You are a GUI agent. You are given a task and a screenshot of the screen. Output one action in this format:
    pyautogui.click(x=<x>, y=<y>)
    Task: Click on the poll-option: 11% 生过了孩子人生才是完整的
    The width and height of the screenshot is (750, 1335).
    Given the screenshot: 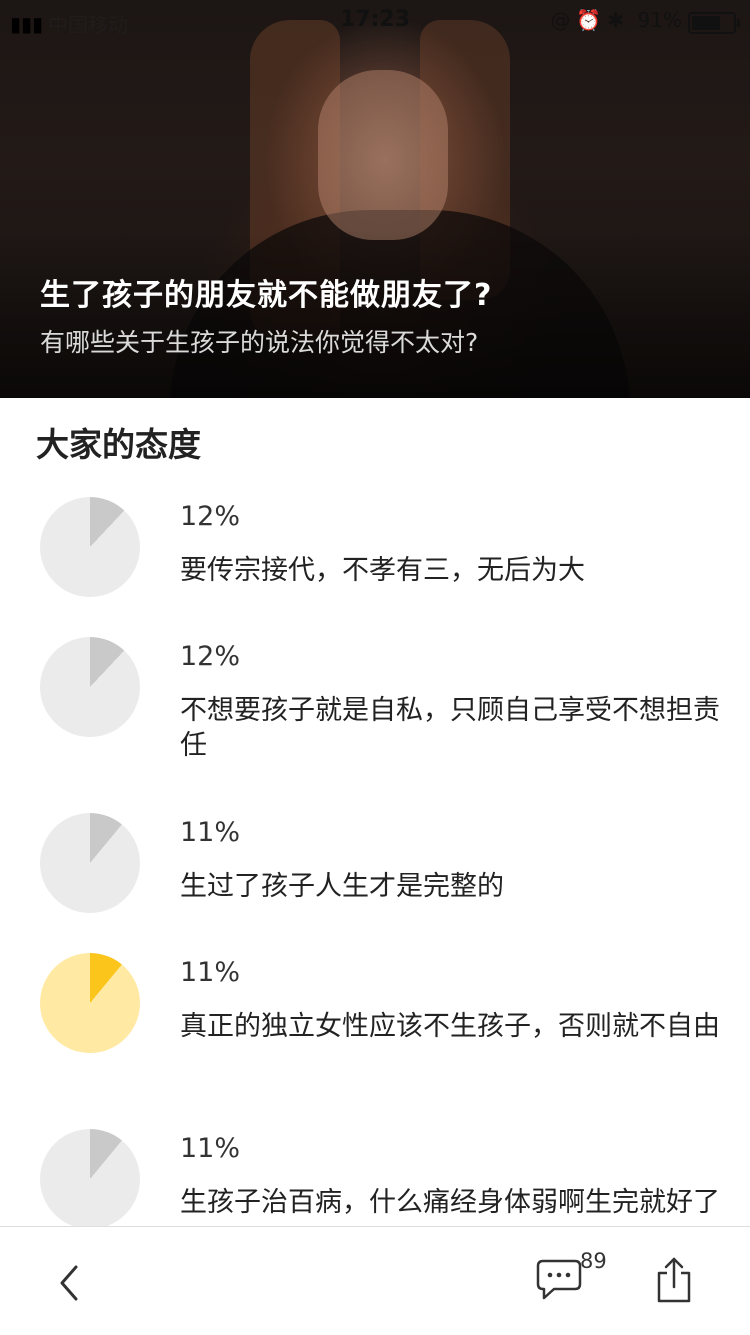 What is the action you would take?
    pyautogui.click(x=375, y=883)
    